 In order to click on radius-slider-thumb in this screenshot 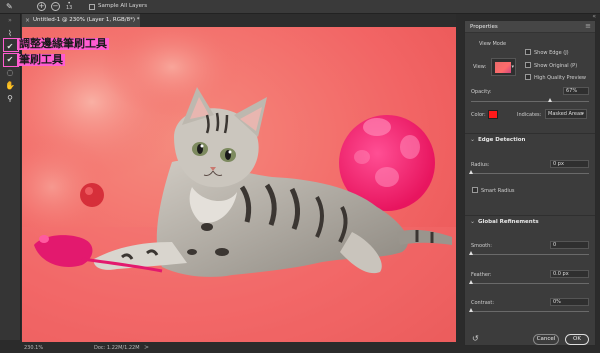, I will do `click(470, 172)`.